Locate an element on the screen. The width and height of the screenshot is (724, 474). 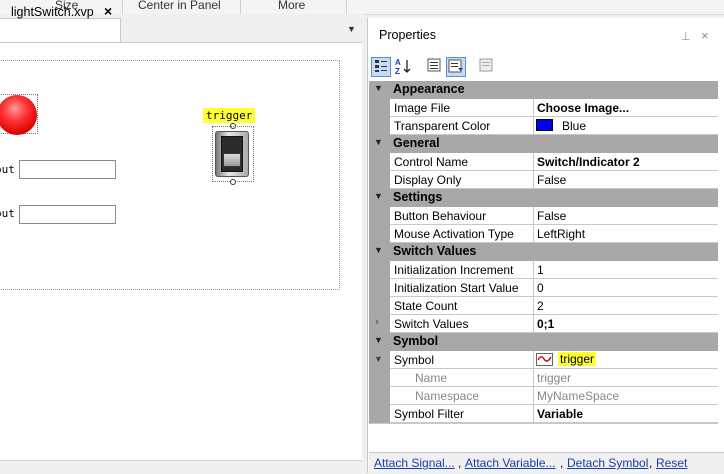
property-row-symbol-filter: Symbol Filter Variable is located at coordinates (543, 414).